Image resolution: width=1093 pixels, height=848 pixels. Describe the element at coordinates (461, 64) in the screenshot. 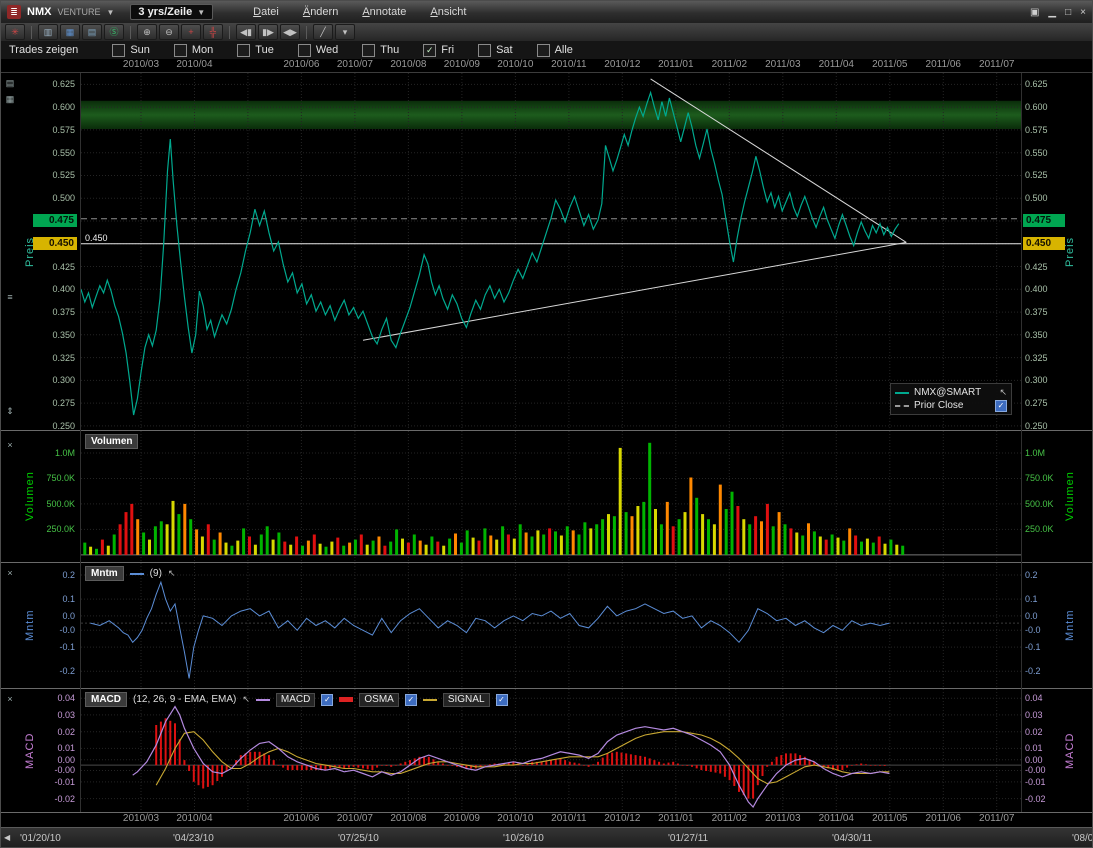

I see `date-label: 2010/09` at that location.